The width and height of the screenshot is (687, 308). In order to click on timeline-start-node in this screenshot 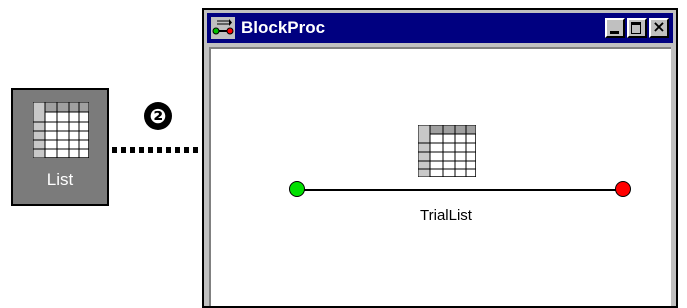, I will do `click(297, 189)`.